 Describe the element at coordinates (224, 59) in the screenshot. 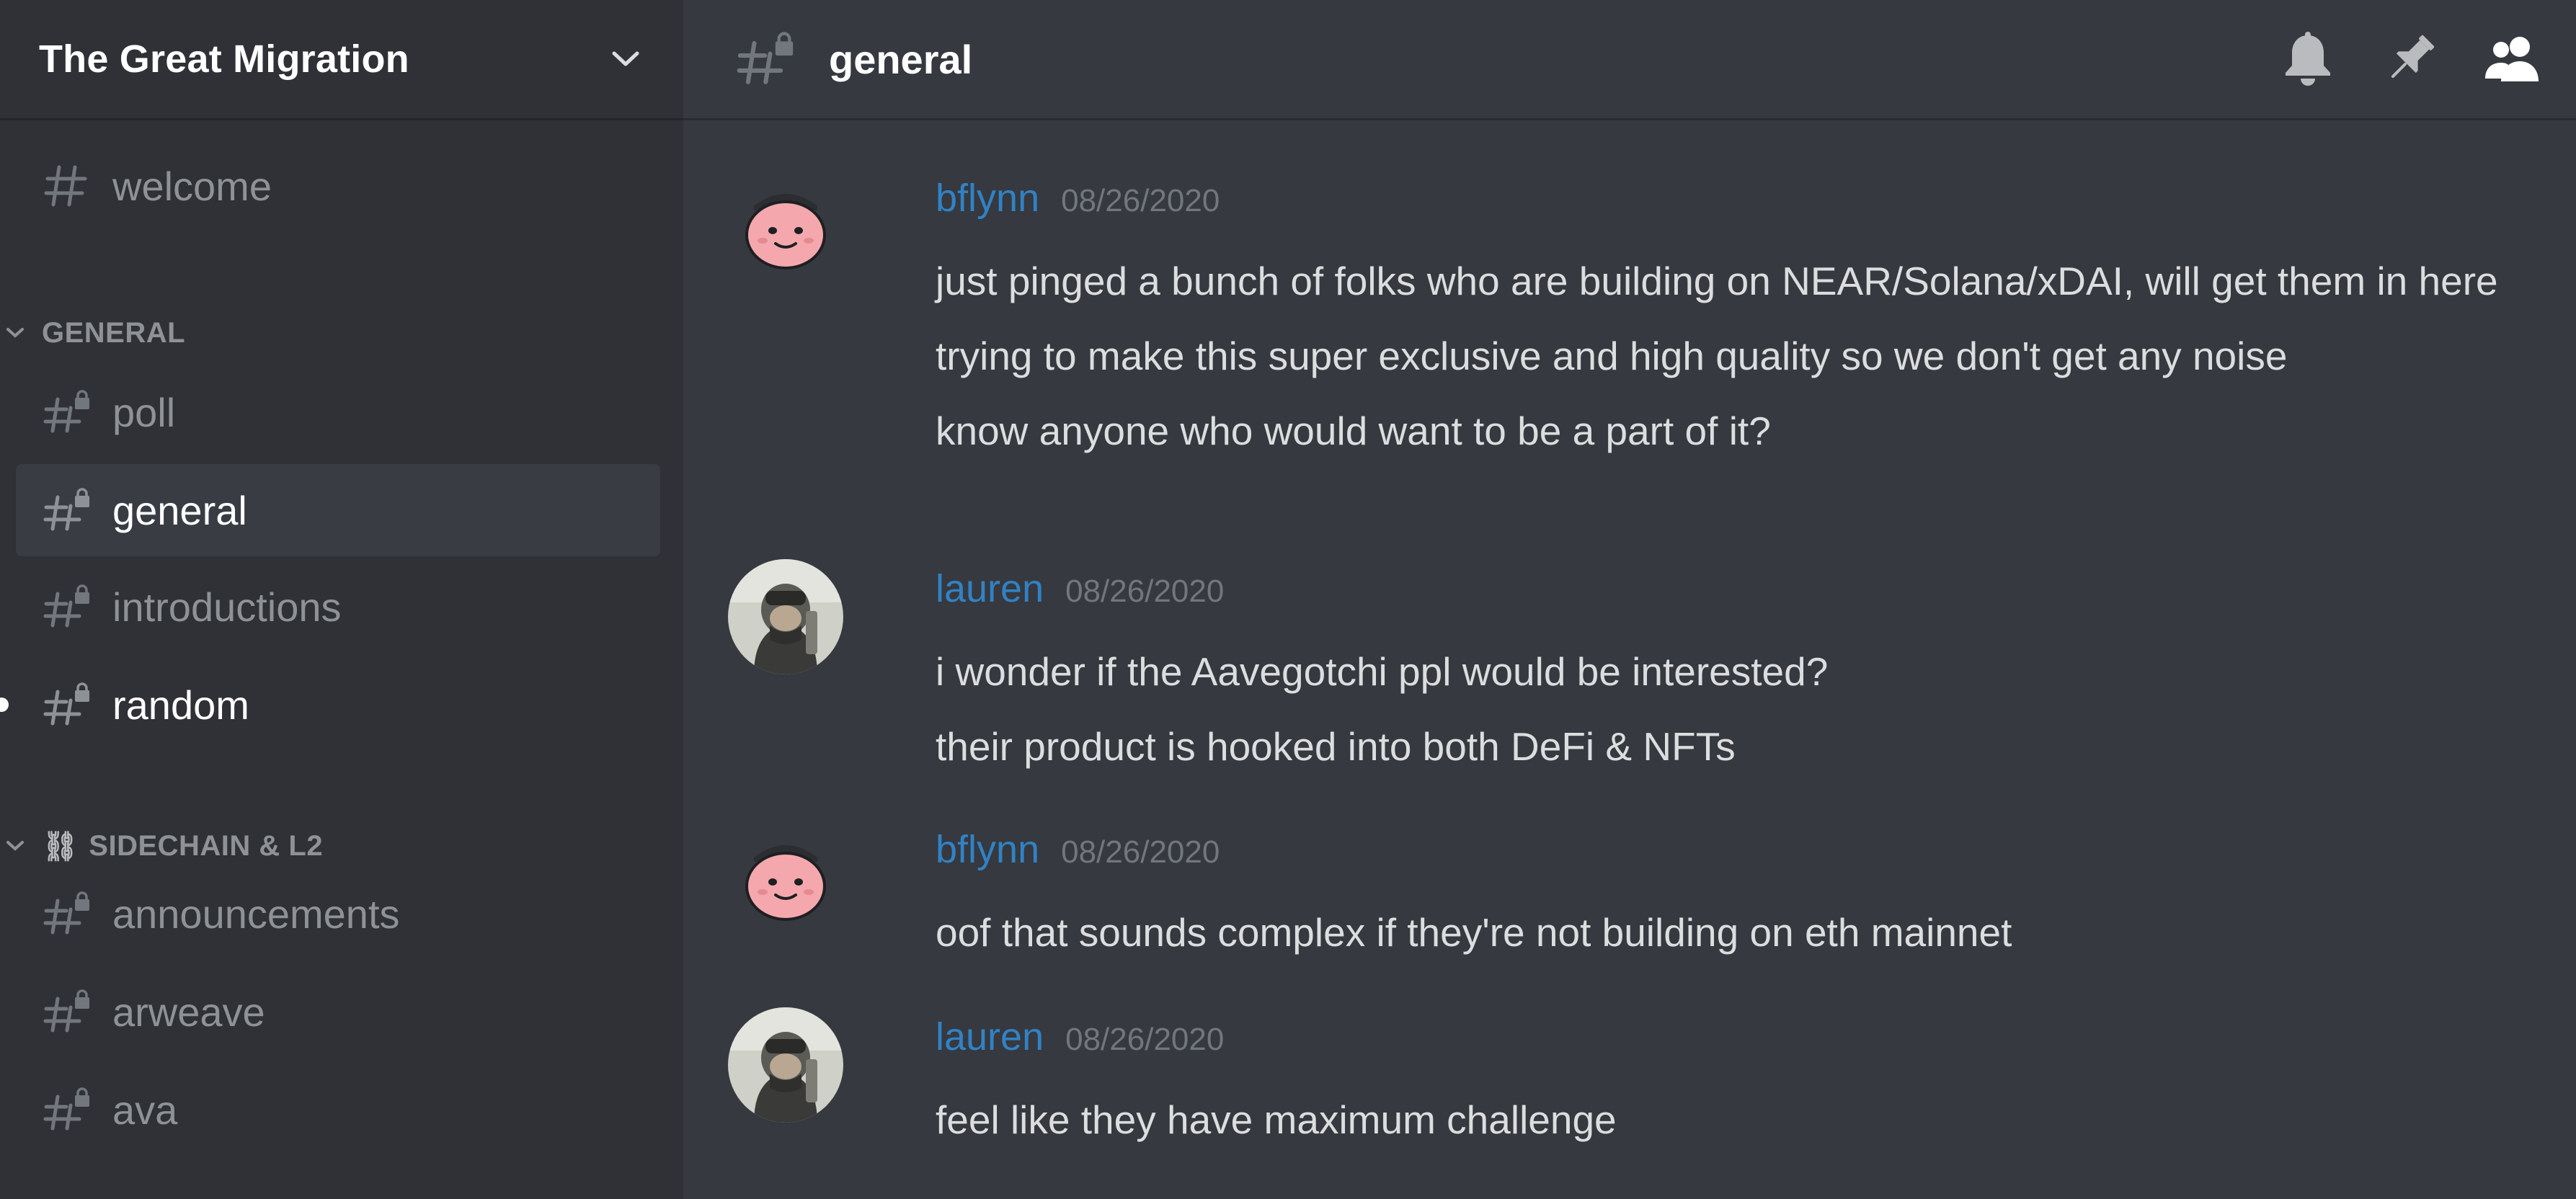

I see `server-name: The Great Migration` at that location.